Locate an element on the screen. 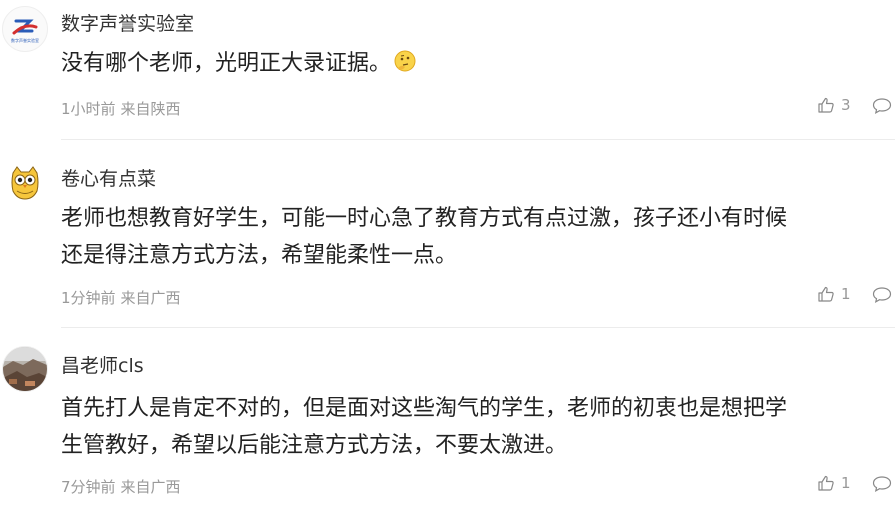 This screenshot has height=508, width=895. like-count: 3 is located at coordinates (846, 105).